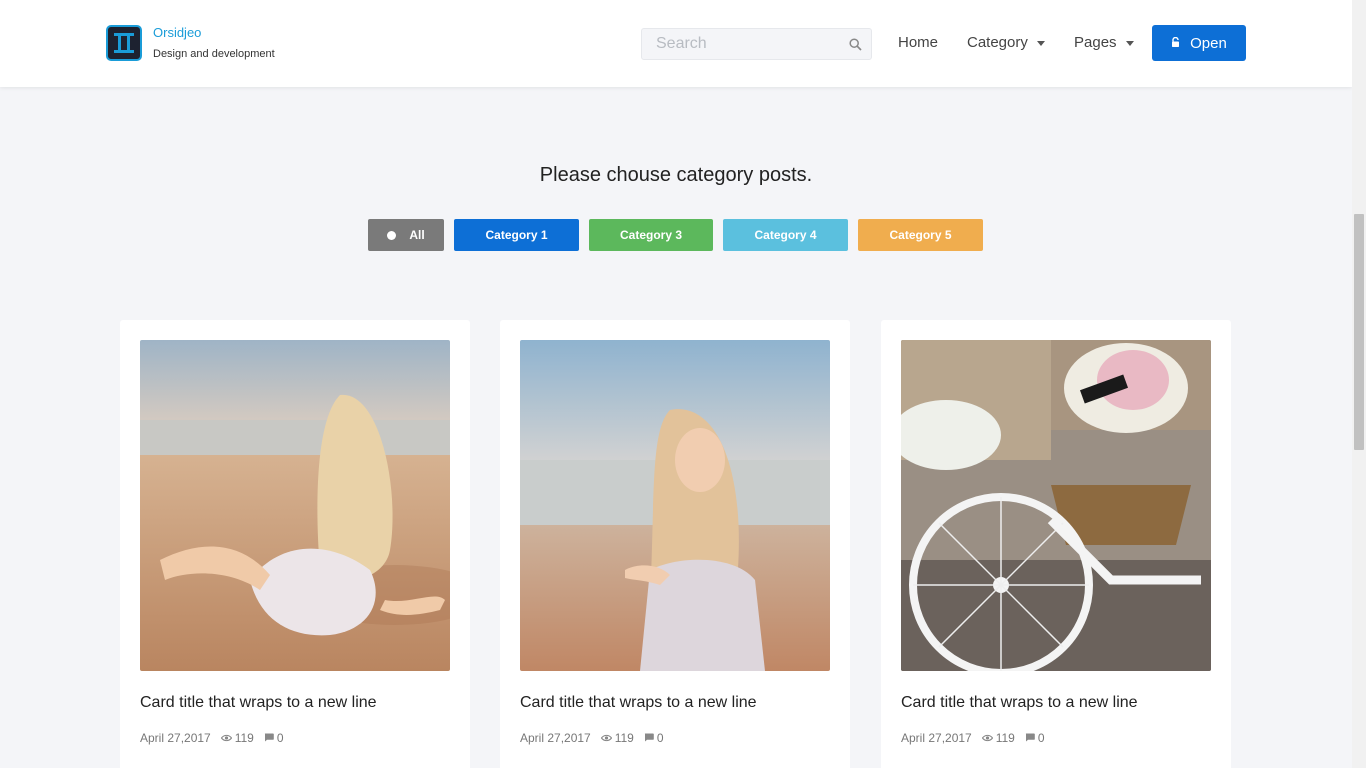 The image size is (1366, 768). Describe the element at coordinates (675, 505) in the screenshot. I see `post-image-beach-smiling` at that location.